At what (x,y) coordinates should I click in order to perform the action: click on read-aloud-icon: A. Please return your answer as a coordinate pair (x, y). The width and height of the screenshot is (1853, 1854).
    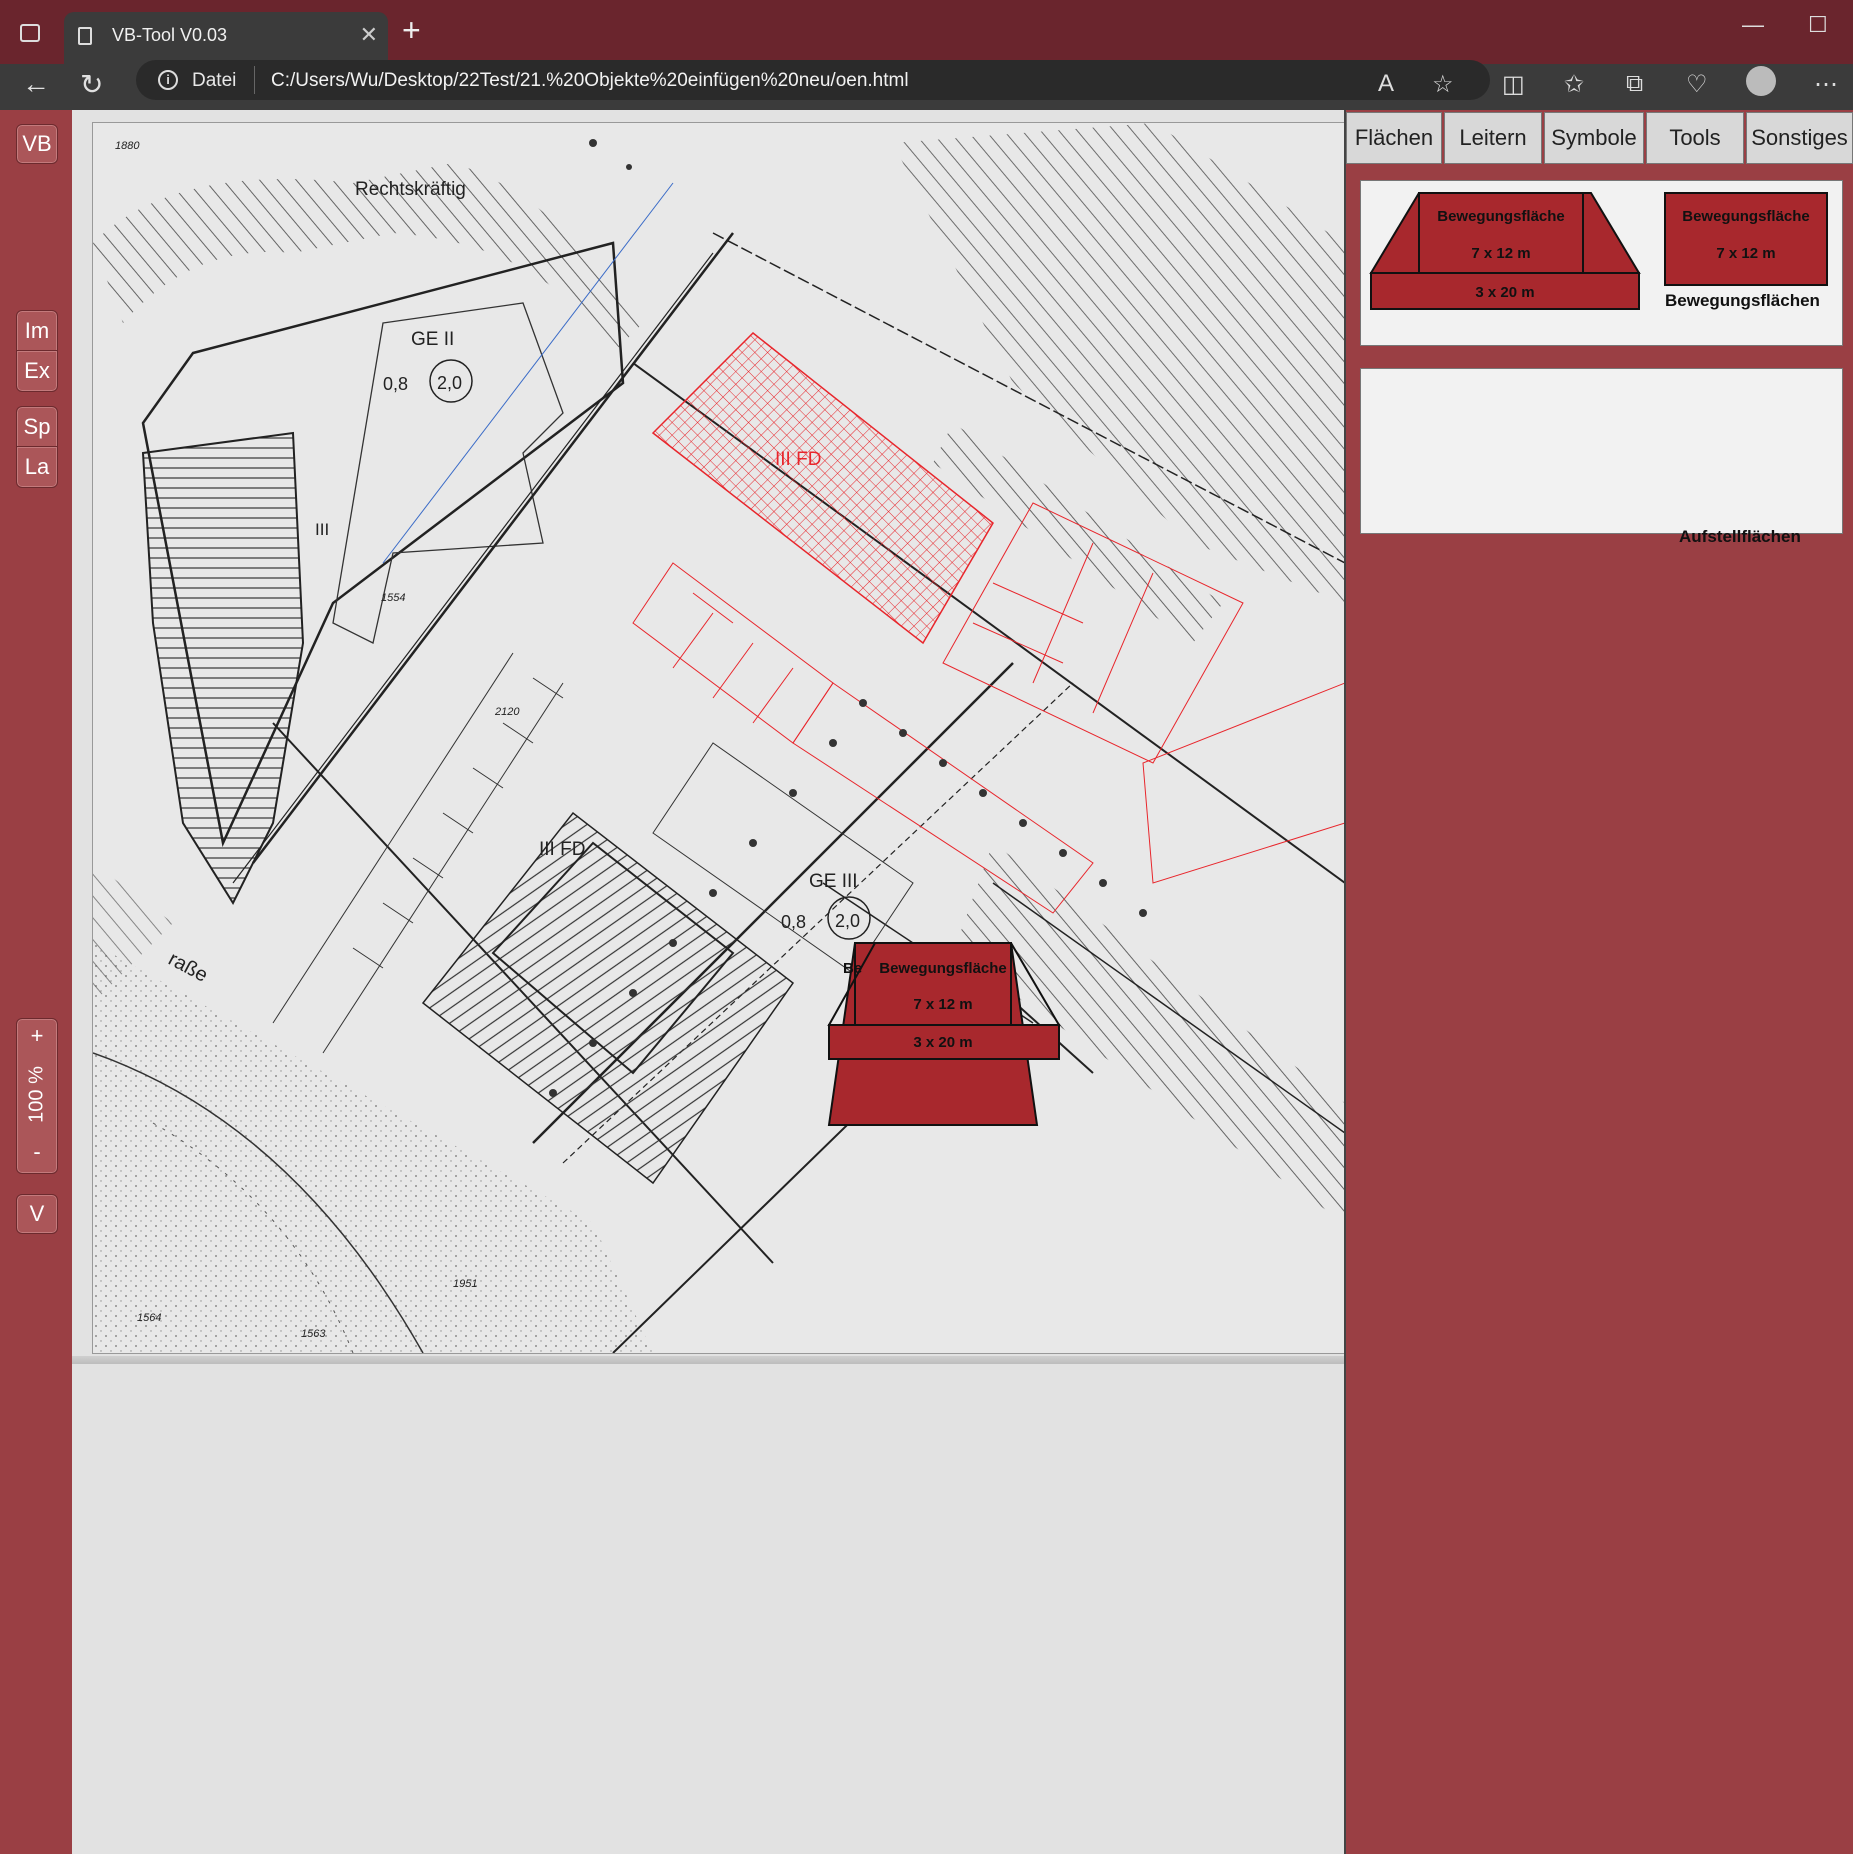
    Looking at the image, I should click on (1386, 84).